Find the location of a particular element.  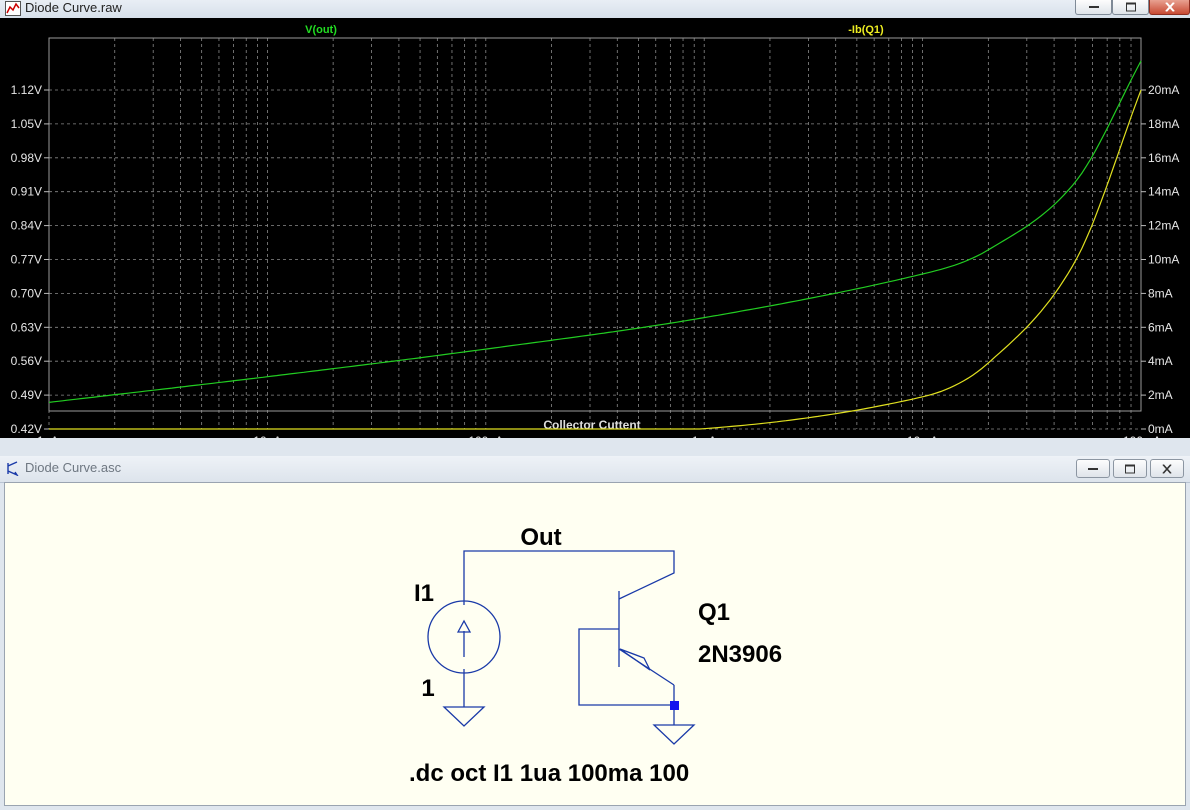

y-left-tick-label: 0.56V is located at coordinates (26, 361).